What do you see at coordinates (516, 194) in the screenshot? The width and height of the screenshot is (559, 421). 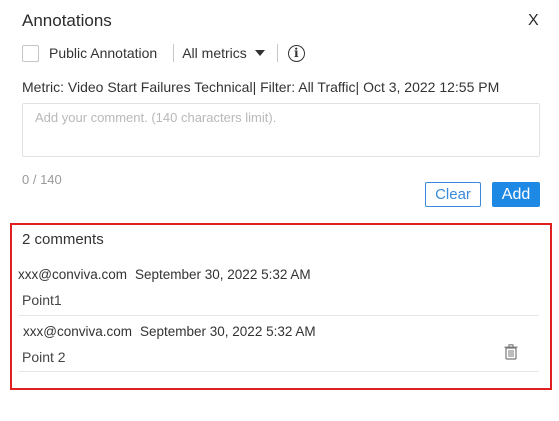 I see `add-button: Add` at bounding box center [516, 194].